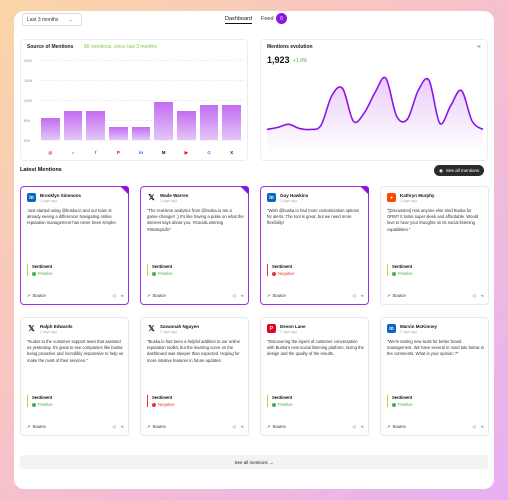  Describe the element at coordinates (141, 133) in the screenshot. I see `bar-linkedin` at that location.